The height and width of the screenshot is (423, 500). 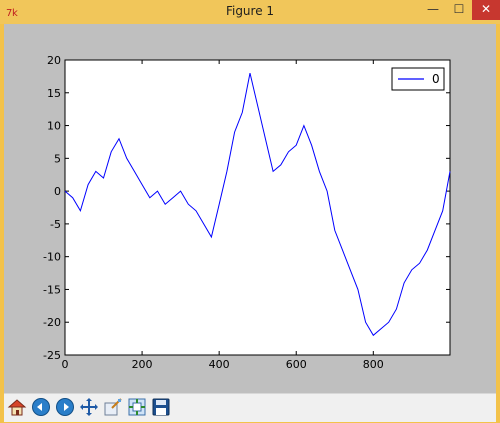 I want to click on y-tick-label: -25, so click(x=52, y=355).